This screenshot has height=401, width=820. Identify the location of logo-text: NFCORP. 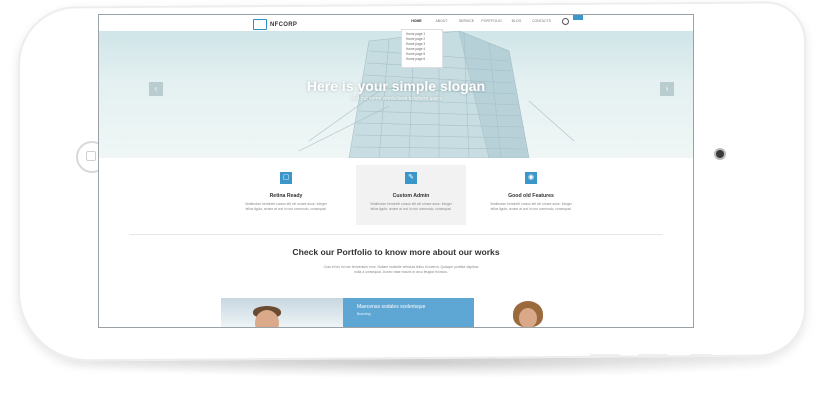
(284, 24).